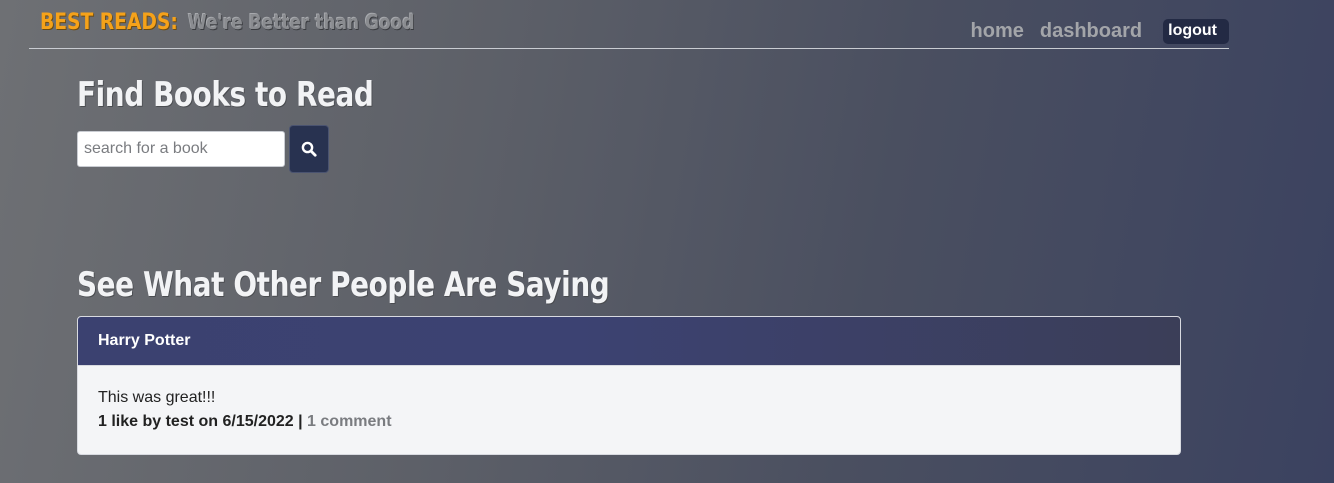  What do you see at coordinates (629, 341) in the screenshot?
I see `review-card-header: Harry Potter` at bounding box center [629, 341].